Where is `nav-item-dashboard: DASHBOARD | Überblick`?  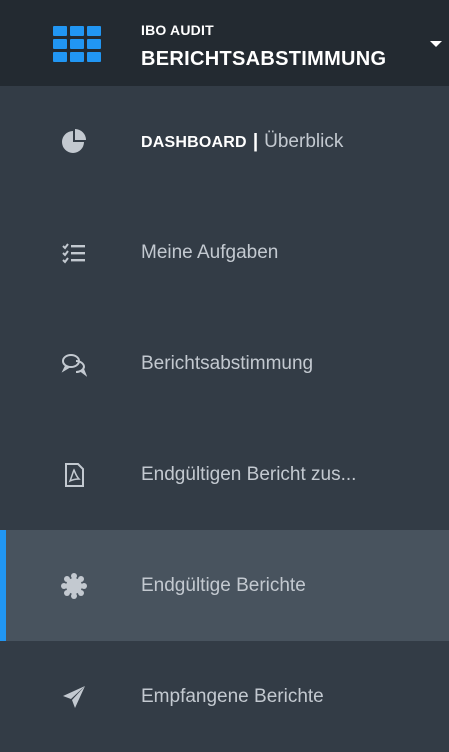 nav-item-dashboard: DASHBOARD | Überblick is located at coordinates (224, 141).